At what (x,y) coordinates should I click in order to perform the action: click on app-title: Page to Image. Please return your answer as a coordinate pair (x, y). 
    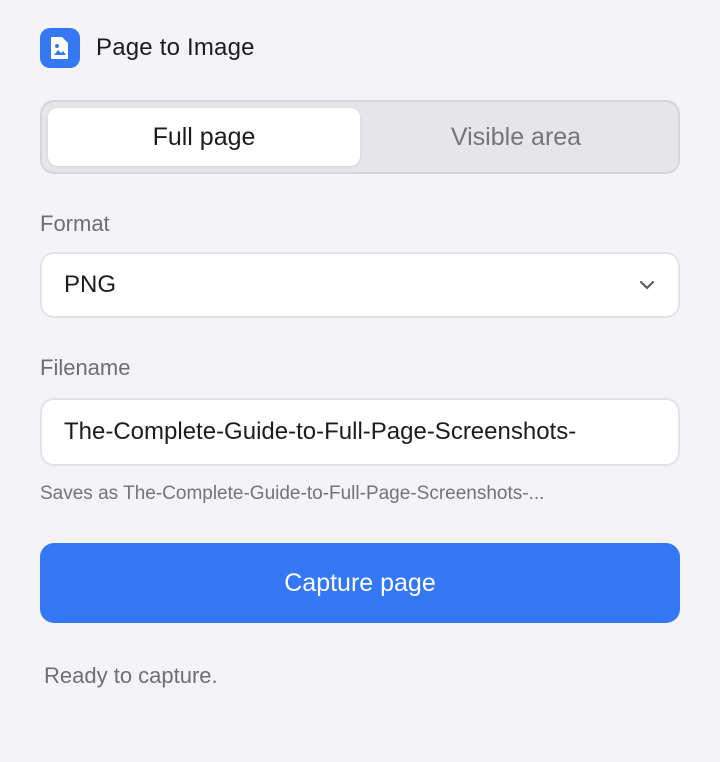
    Looking at the image, I should click on (175, 47).